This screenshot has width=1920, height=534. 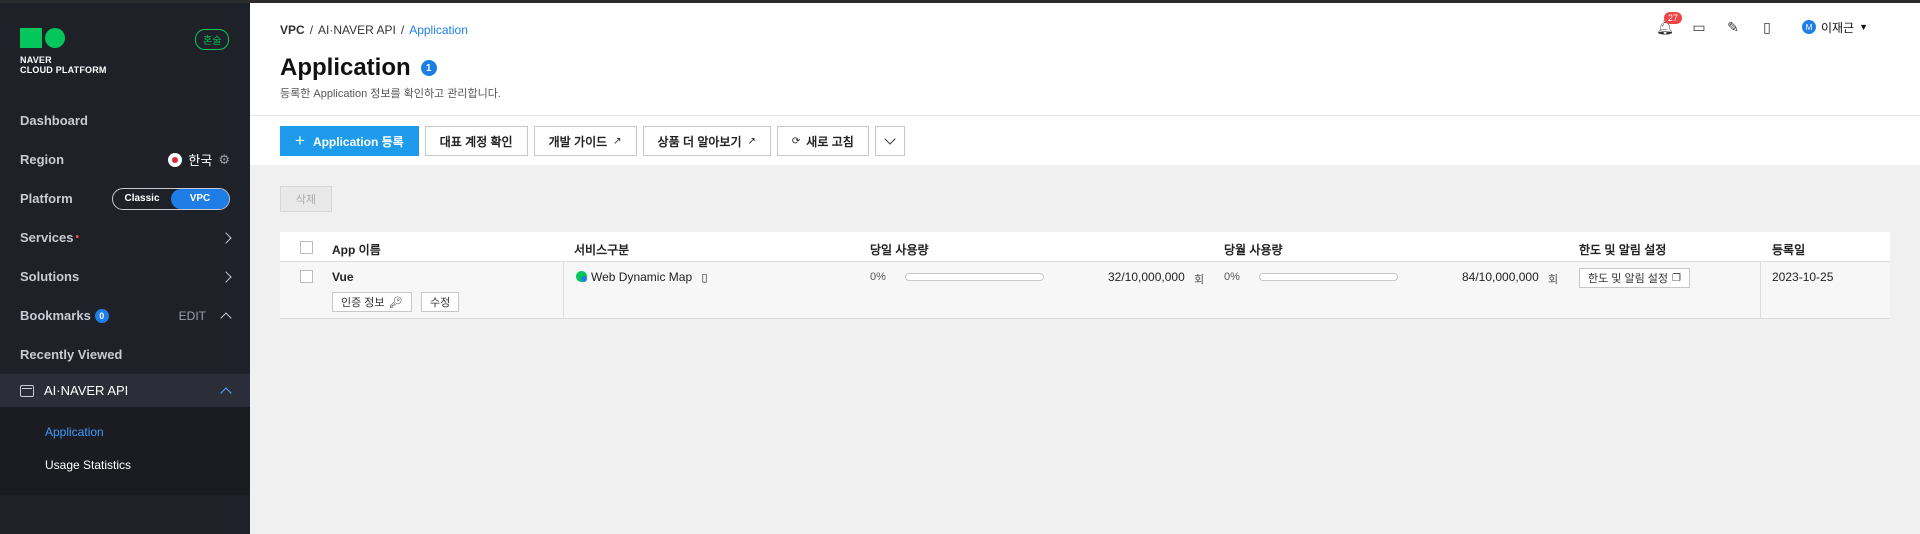 What do you see at coordinates (125, 237) in the screenshot?
I see `sidebar-item-services: Services •` at bounding box center [125, 237].